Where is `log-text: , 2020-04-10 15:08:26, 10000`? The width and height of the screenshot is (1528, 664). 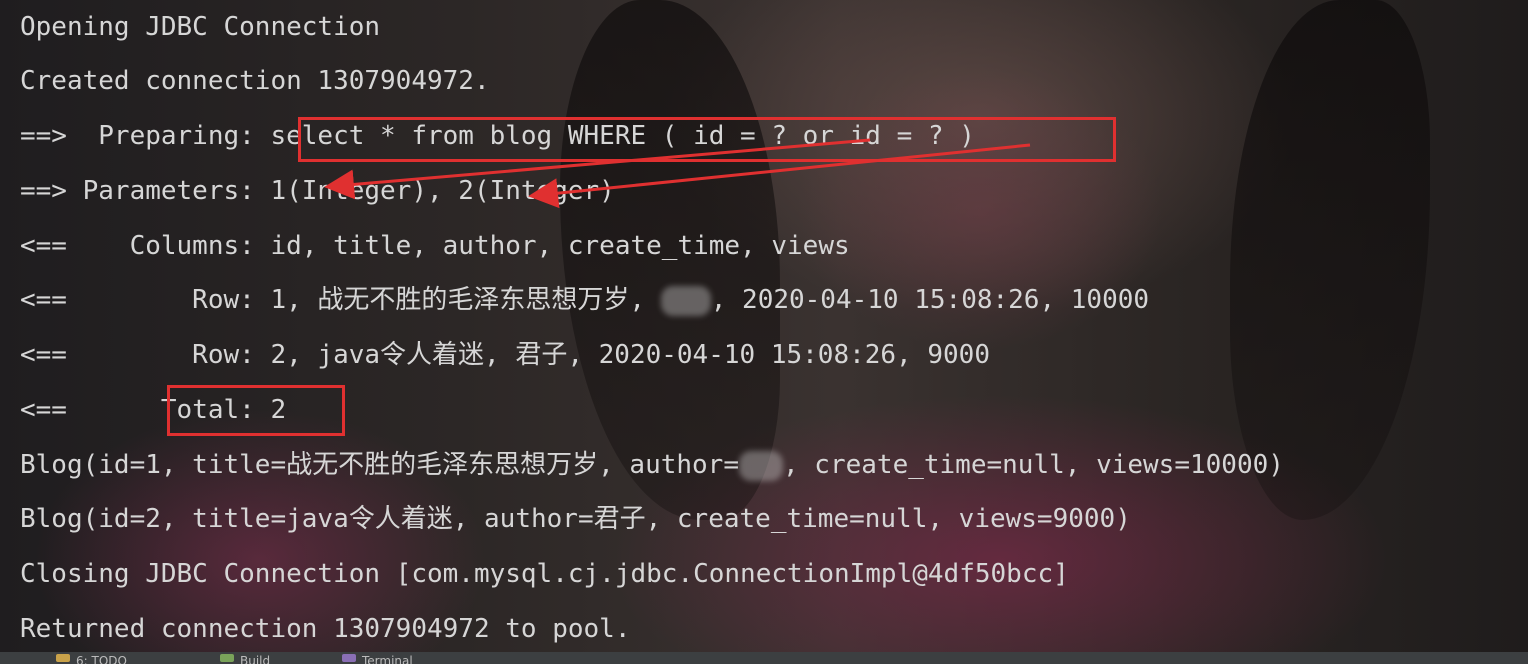
log-text: , 2020-04-10 15:08:26, 10000 is located at coordinates (930, 300).